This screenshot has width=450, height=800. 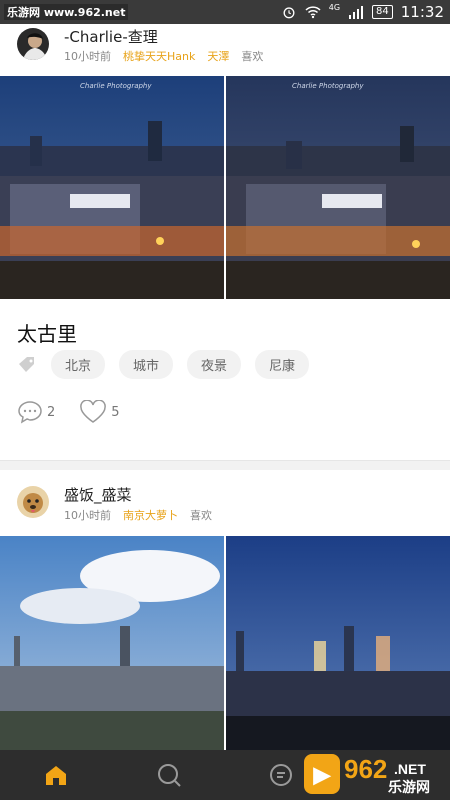 I want to click on logo-caption: 乐游网, so click(x=409, y=787).